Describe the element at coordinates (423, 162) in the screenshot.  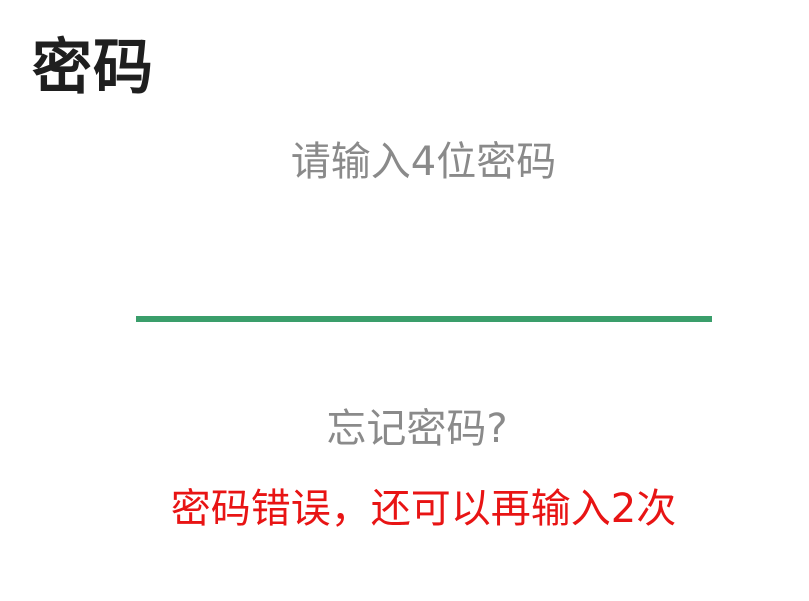
I see `pin-prompt: 请输入4位密码` at that location.